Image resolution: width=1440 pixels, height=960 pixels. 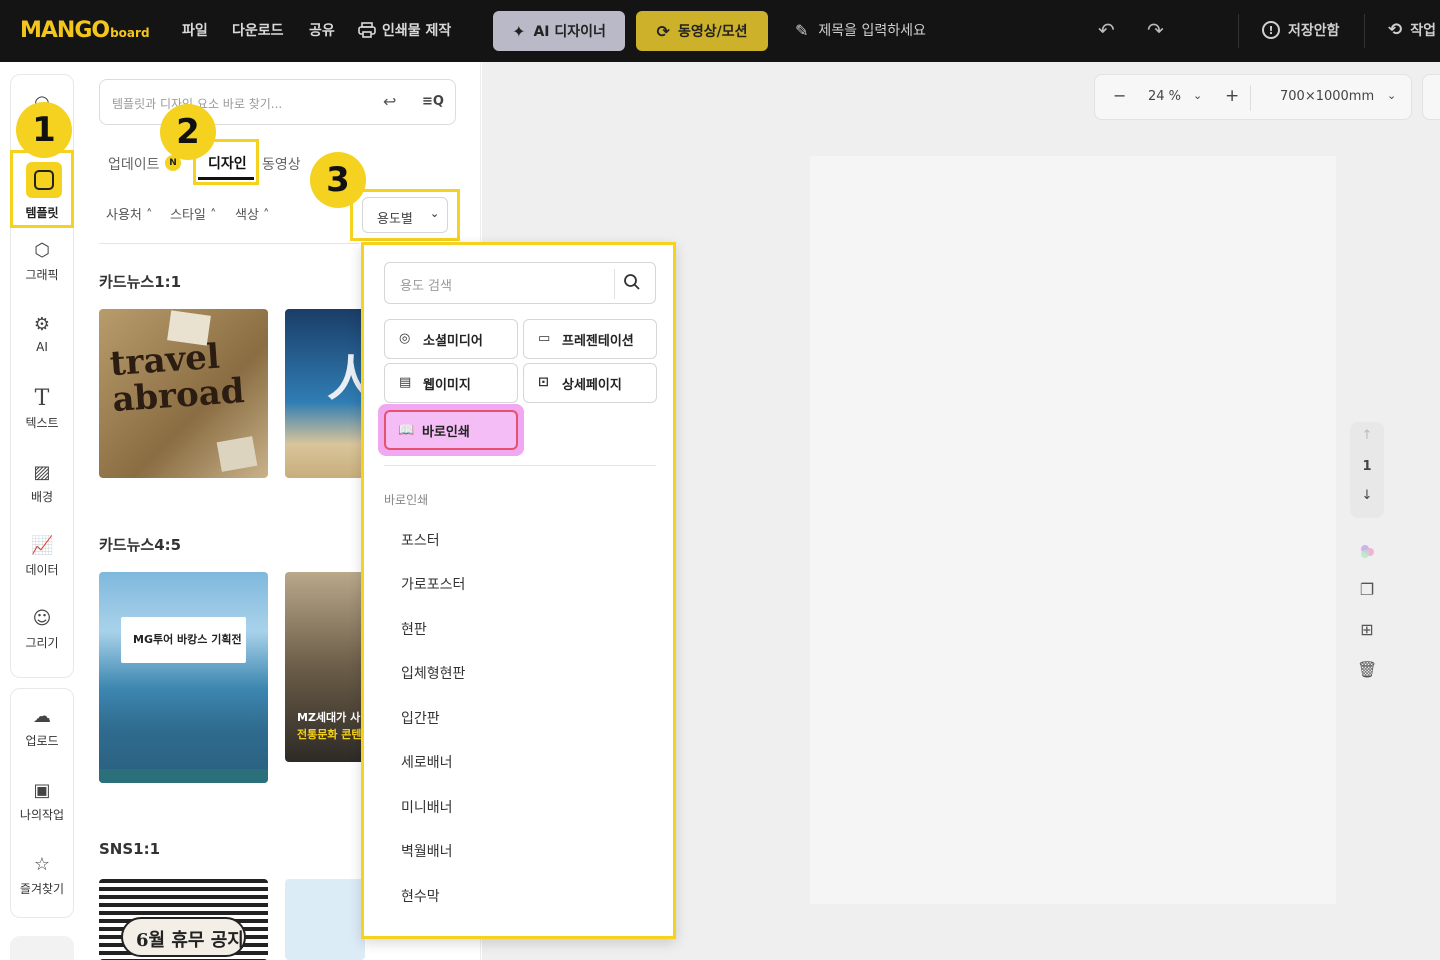 I want to click on video-motion-button: ⟳ 동영상/모션, so click(x=702, y=31).